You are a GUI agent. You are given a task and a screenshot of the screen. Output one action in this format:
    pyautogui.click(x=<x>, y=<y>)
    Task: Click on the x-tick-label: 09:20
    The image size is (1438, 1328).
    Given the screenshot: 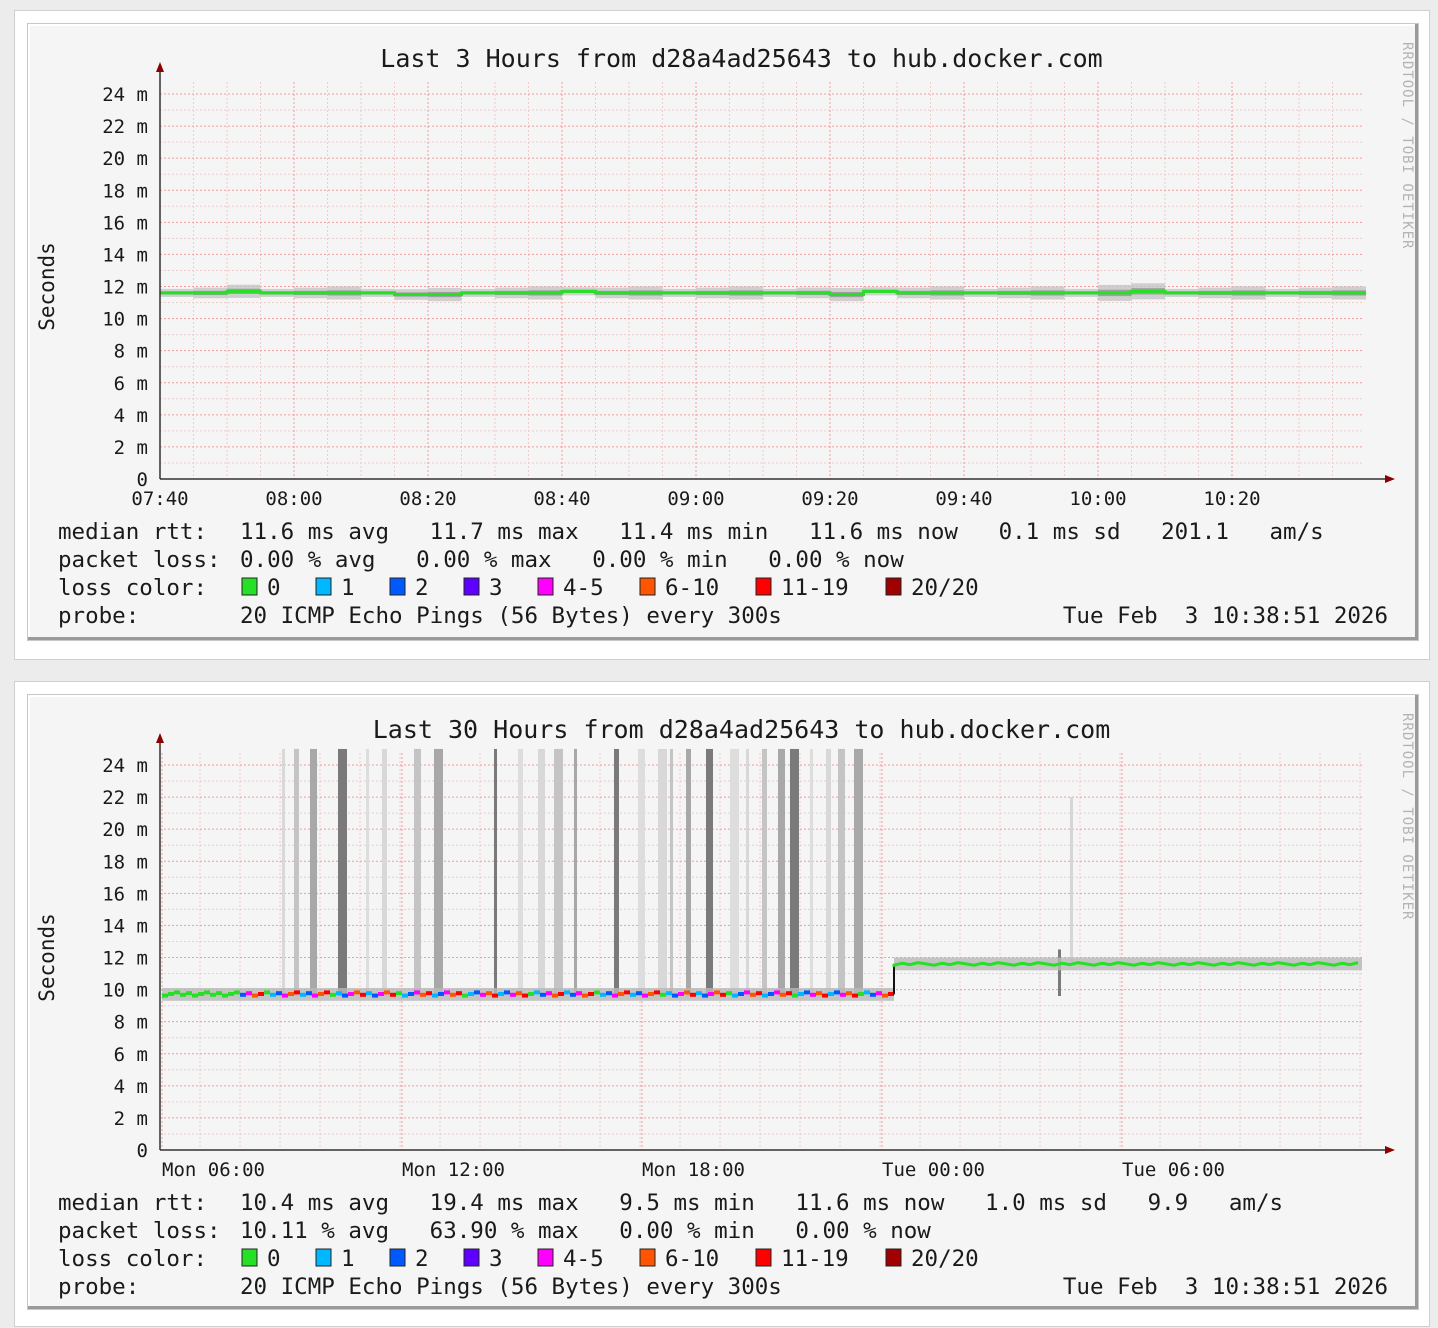 What is the action you would take?
    pyautogui.click(x=829, y=499)
    